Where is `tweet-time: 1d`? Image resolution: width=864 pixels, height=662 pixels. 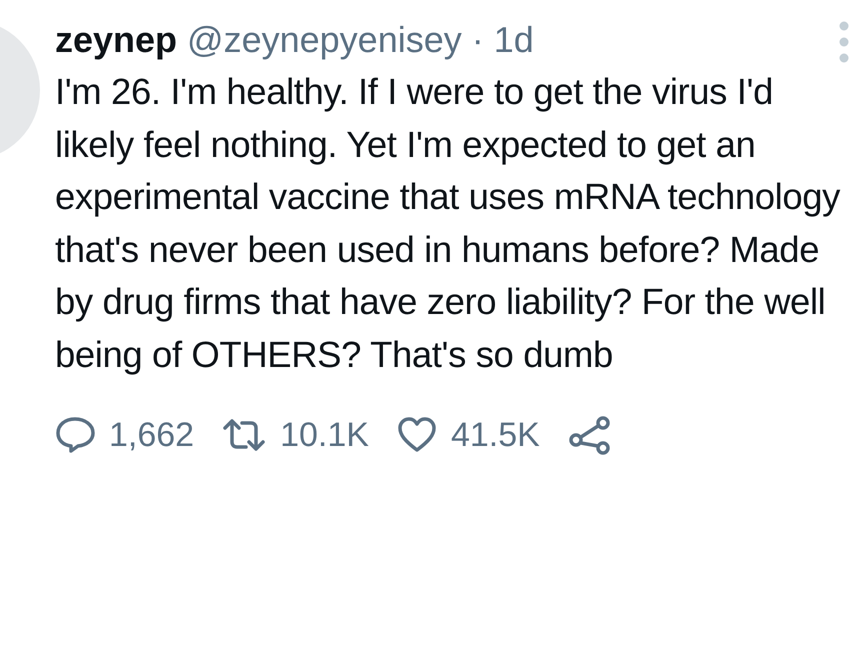 tweet-time: 1d is located at coordinates (514, 40).